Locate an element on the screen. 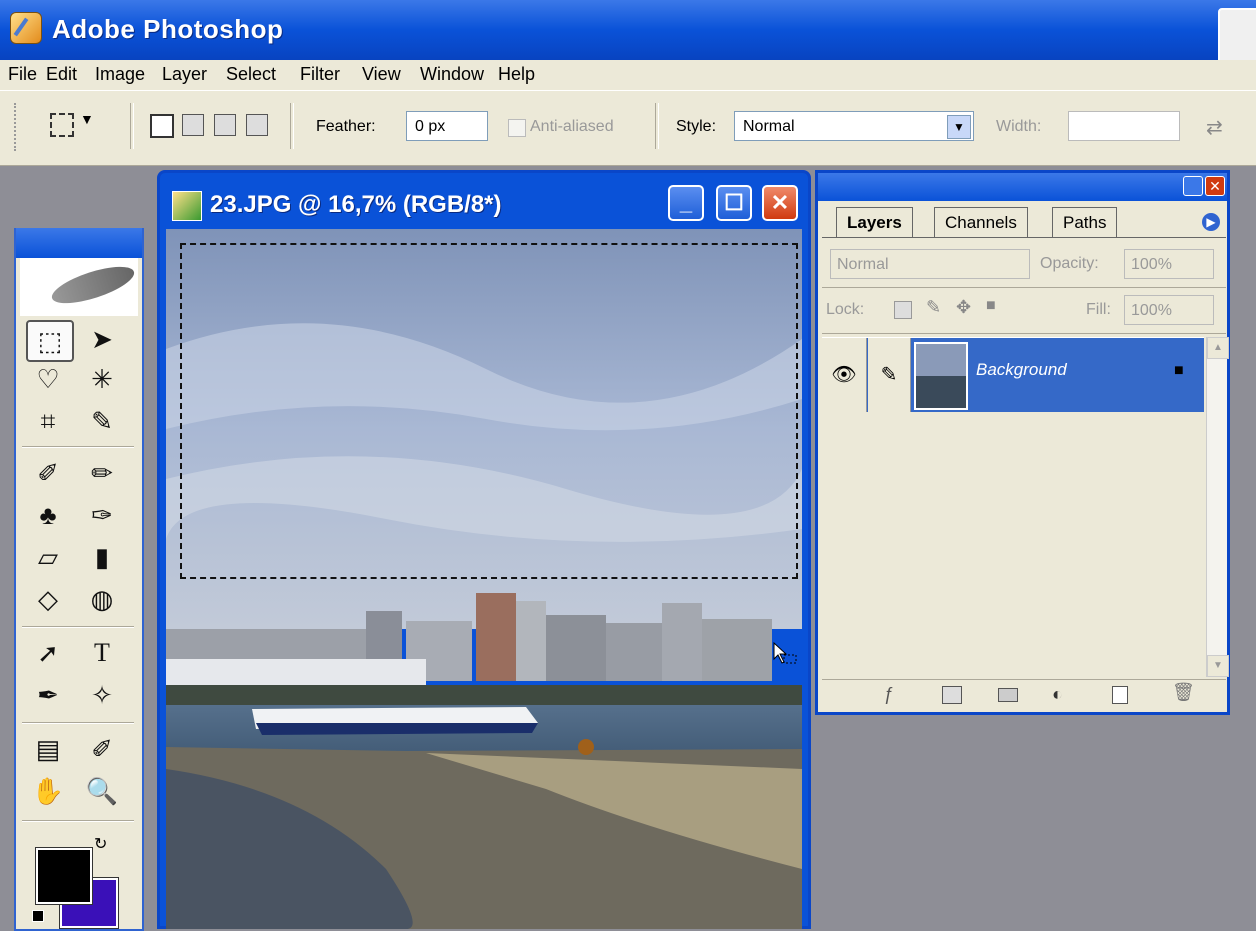 This screenshot has width=1256, height=931. new-group-icon is located at coordinates (1008, 695).